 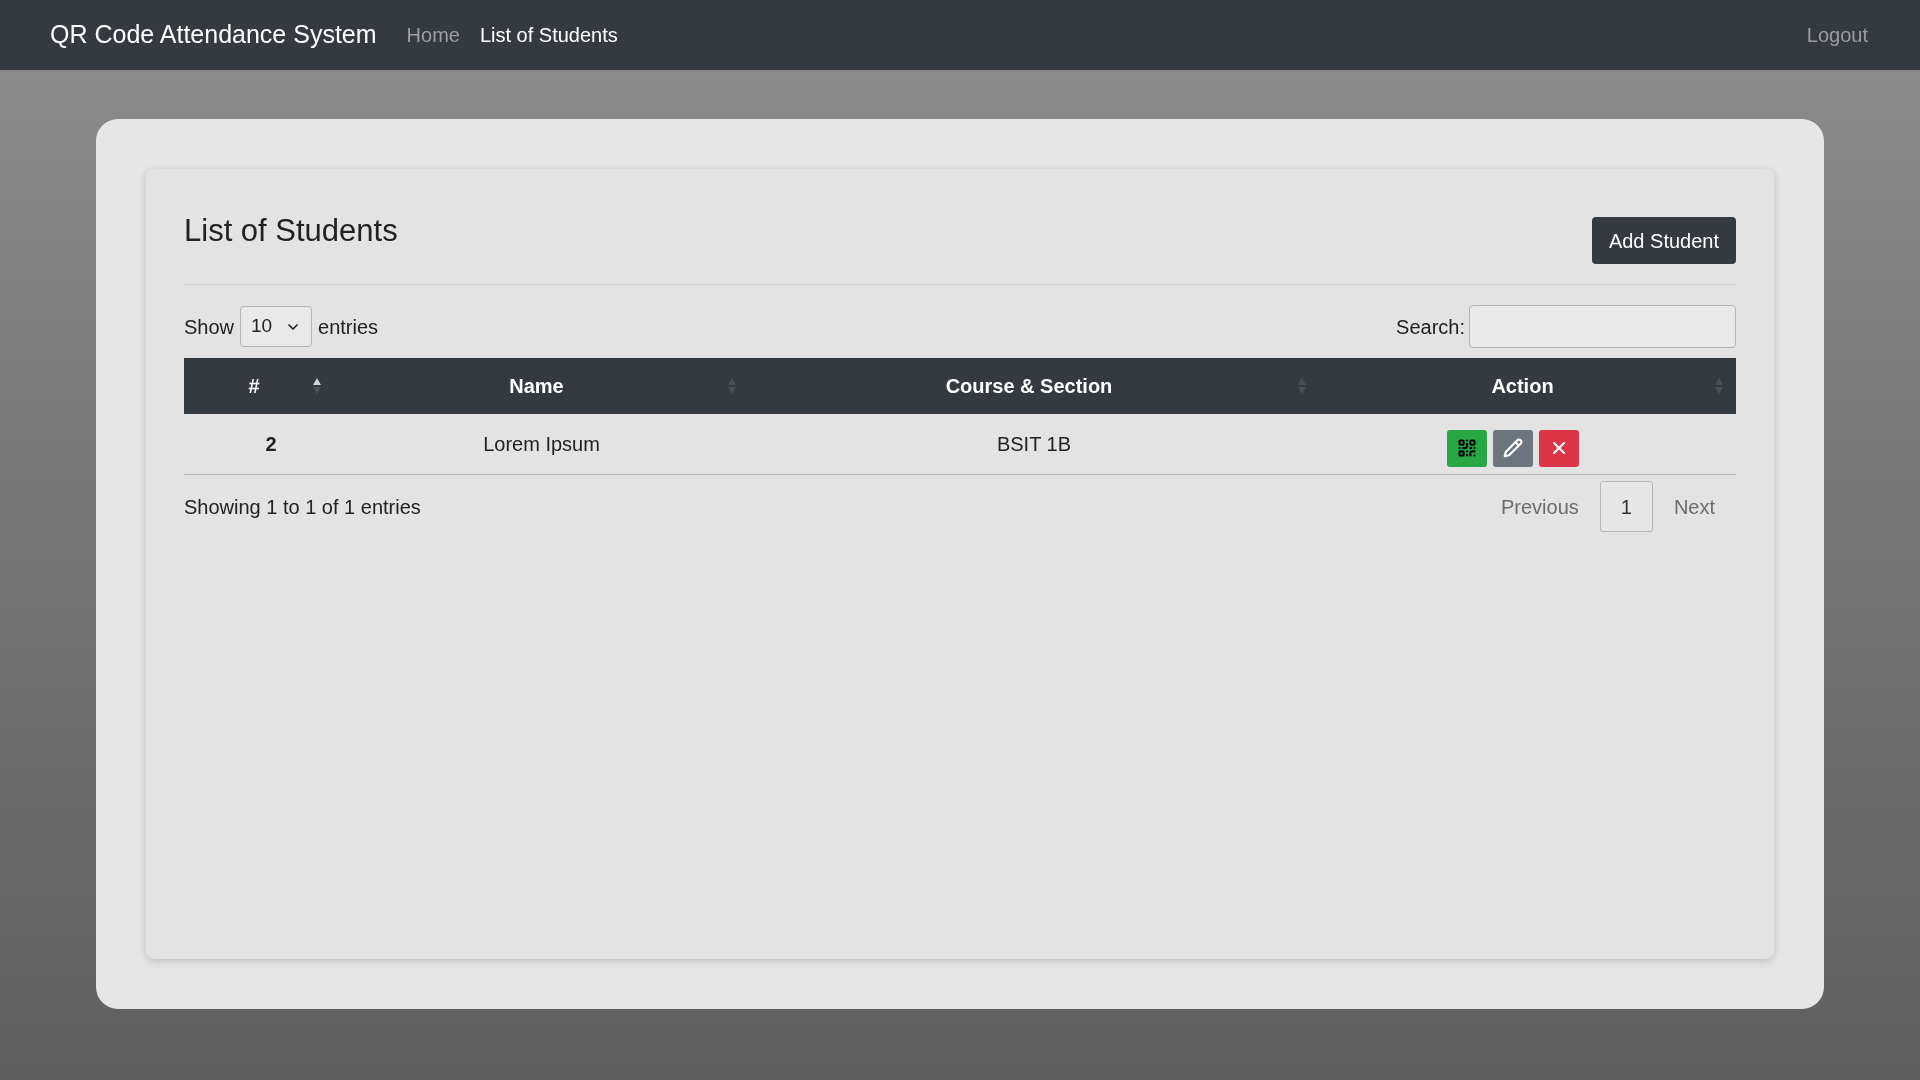 I want to click on column-header: Name, so click(x=536, y=386).